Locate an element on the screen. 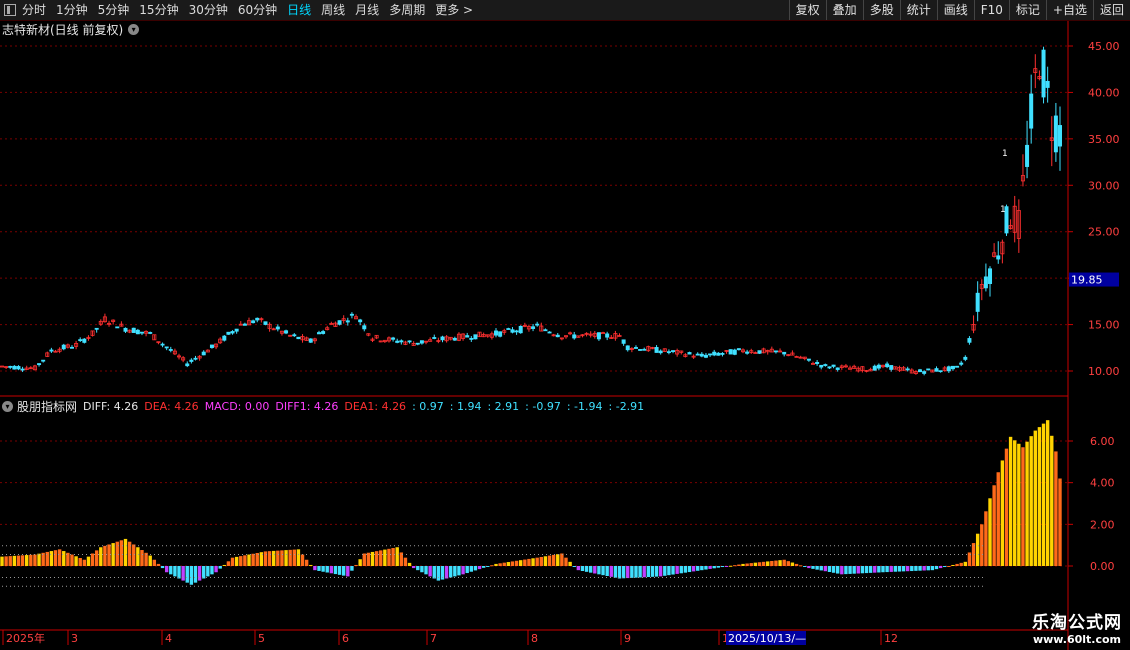 The image size is (1130, 650). current-price-label: 19.85 is located at coordinates (1087, 280).